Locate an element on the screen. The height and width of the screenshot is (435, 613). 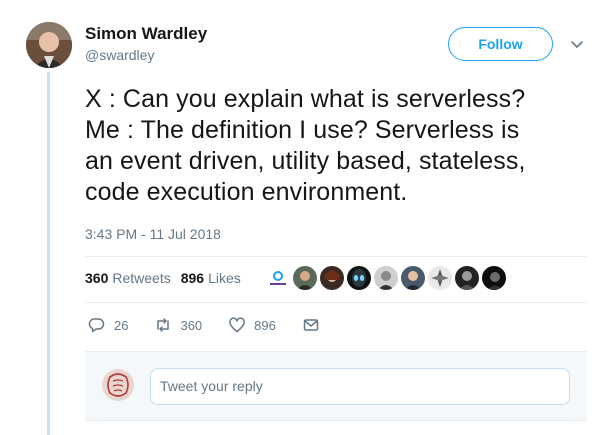
reply-action: 26 is located at coordinates (108, 325).